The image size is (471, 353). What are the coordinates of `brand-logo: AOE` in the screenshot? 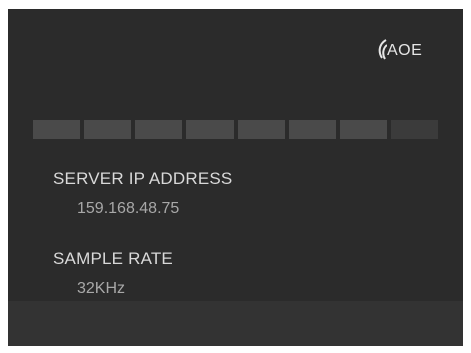 It's located at (397, 47).